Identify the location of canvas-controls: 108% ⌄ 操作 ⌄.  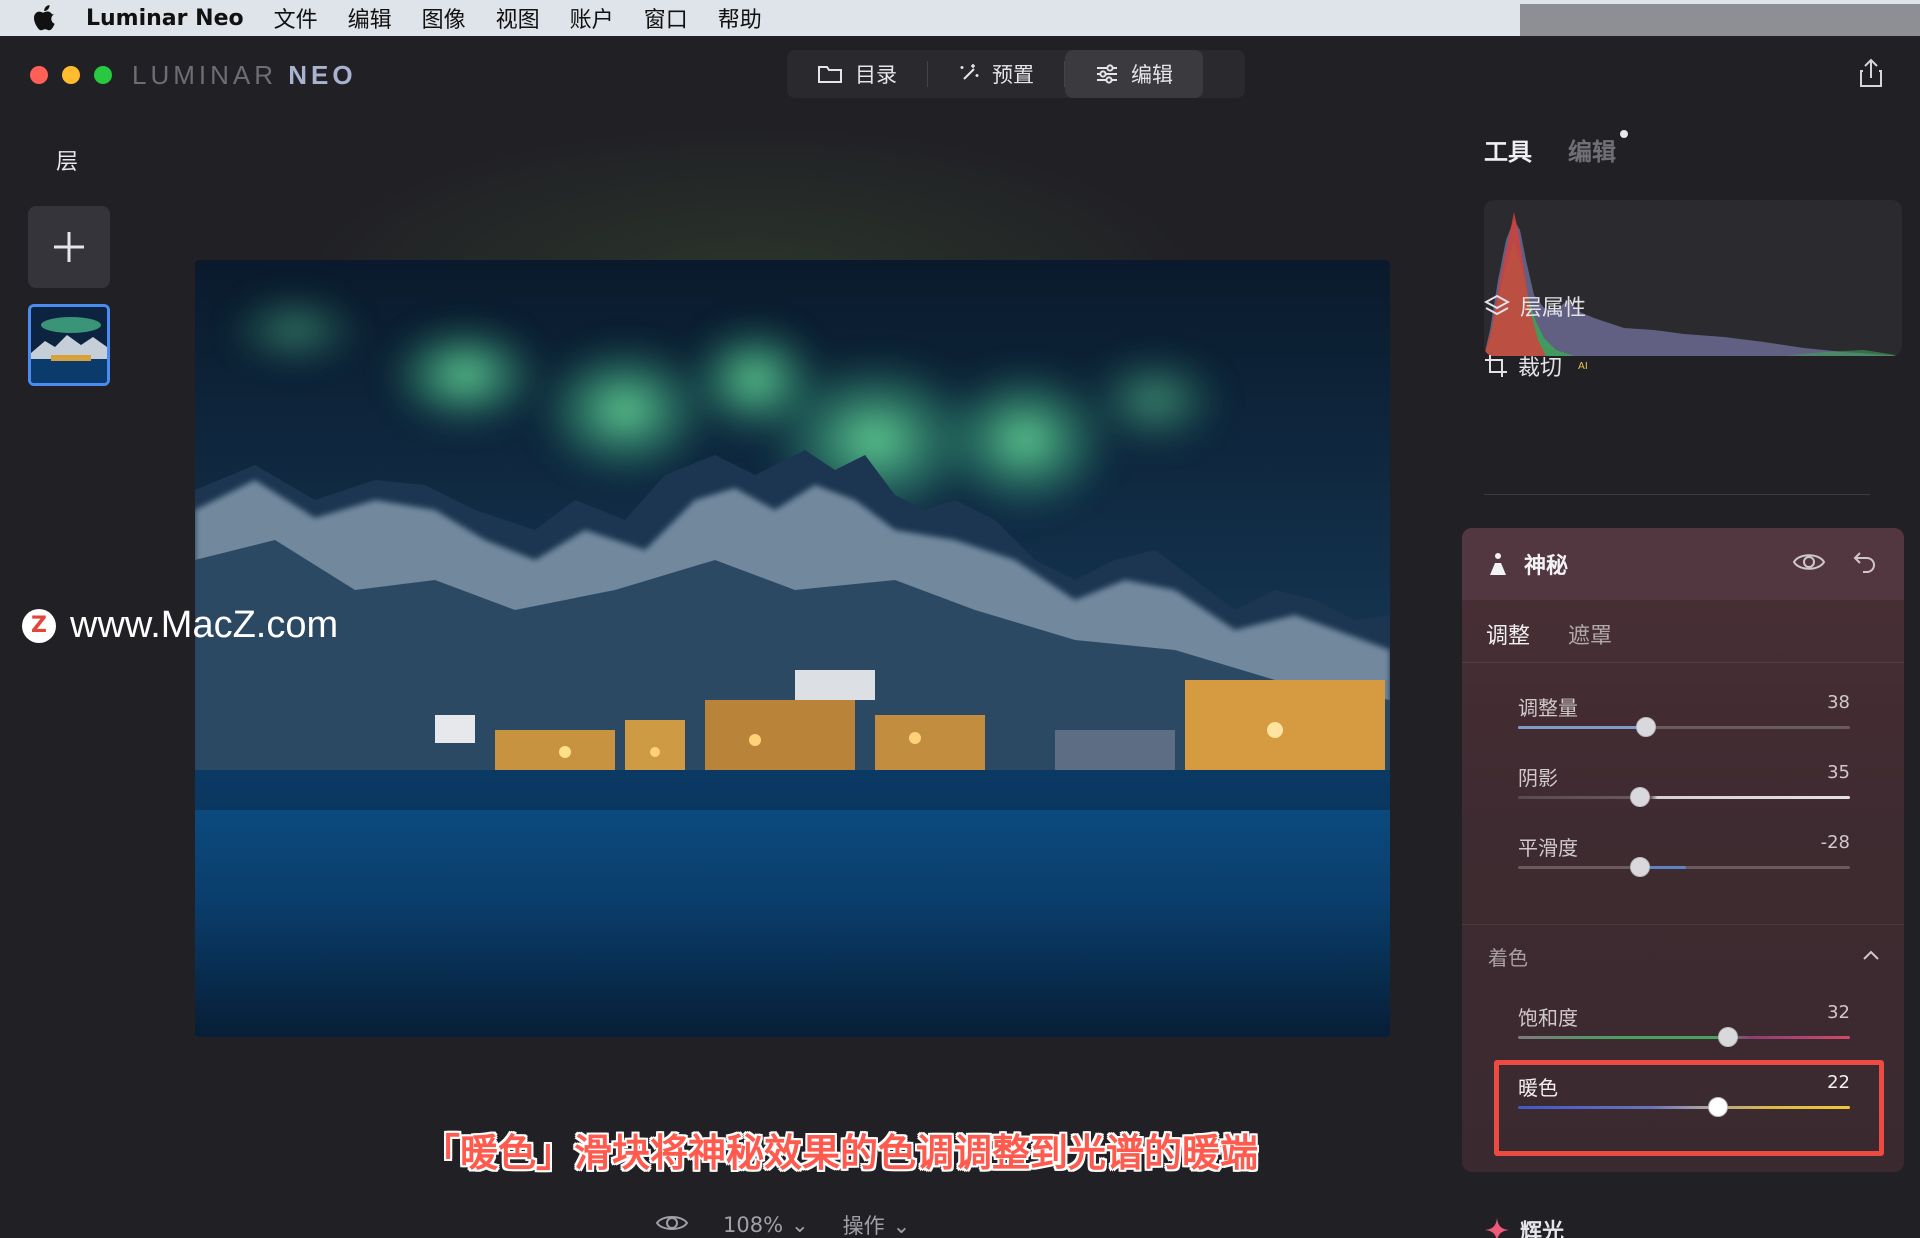
(782, 1224).